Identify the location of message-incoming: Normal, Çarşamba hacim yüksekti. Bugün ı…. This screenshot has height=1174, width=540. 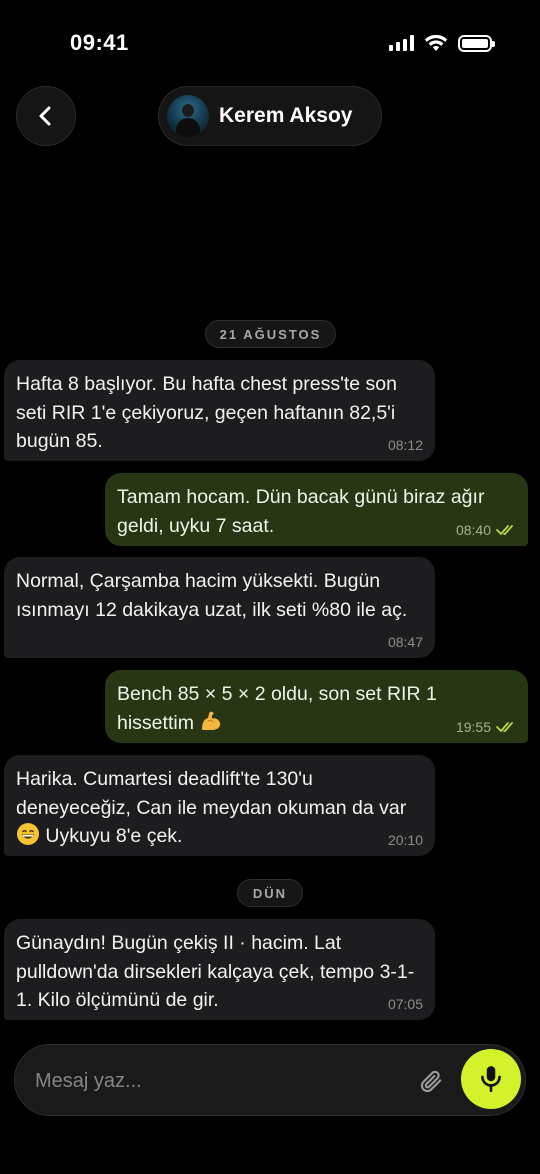
(219, 607).